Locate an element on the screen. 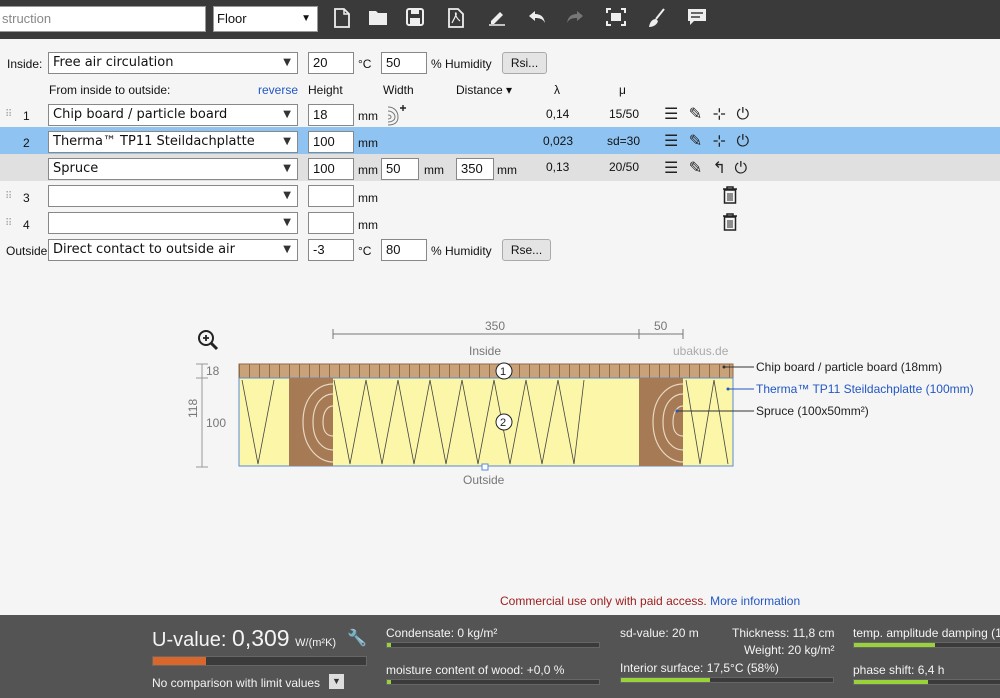  layer-1-actions: ☰ ✎ ⊹ ⏻ is located at coordinates (706, 114).